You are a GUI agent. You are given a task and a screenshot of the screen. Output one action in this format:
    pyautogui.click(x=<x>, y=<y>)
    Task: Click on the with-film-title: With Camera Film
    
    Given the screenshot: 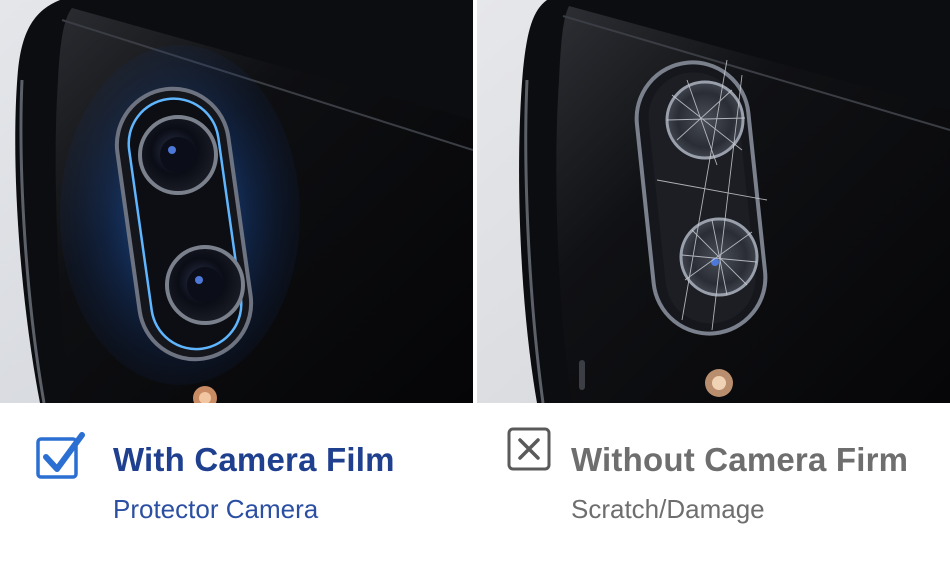 What is the action you would take?
    pyautogui.click(x=254, y=459)
    